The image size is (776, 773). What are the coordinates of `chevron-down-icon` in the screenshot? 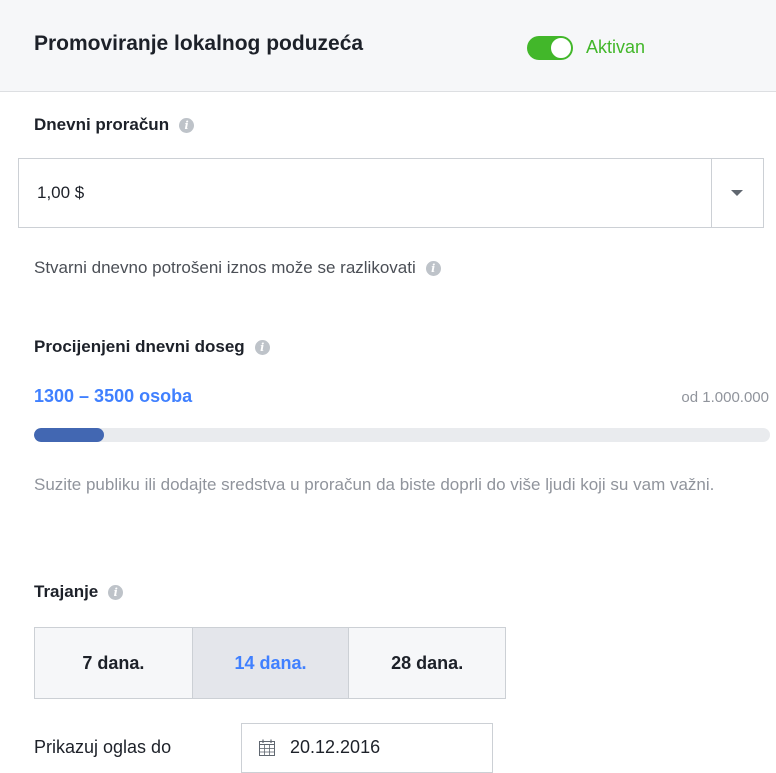 It's located at (737, 193).